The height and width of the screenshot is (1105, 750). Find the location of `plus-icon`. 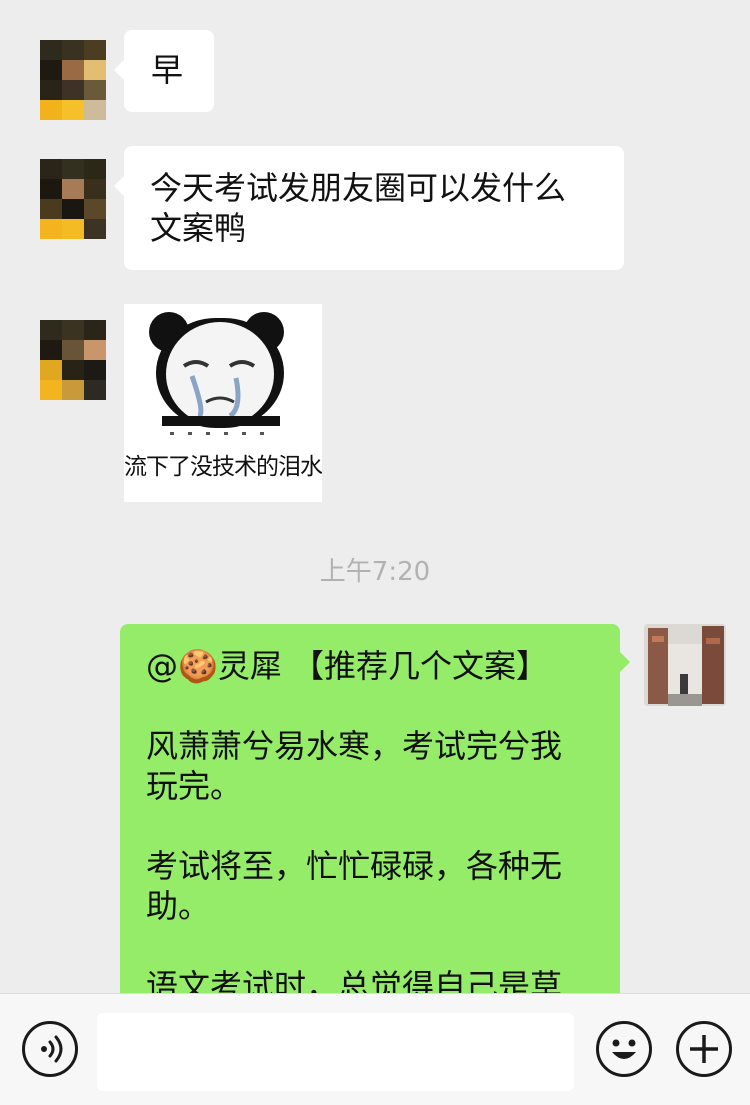

plus-icon is located at coordinates (704, 1049).